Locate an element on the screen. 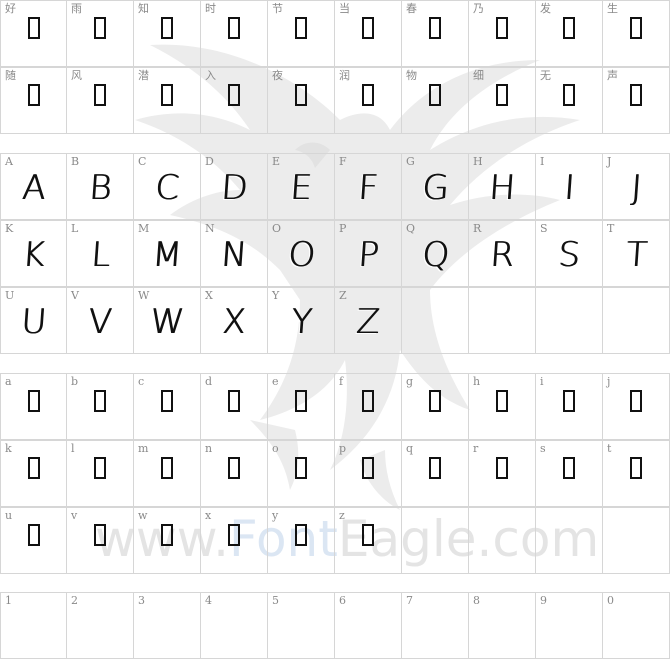  glyph-cell: XX is located at coordinates (234, 320).